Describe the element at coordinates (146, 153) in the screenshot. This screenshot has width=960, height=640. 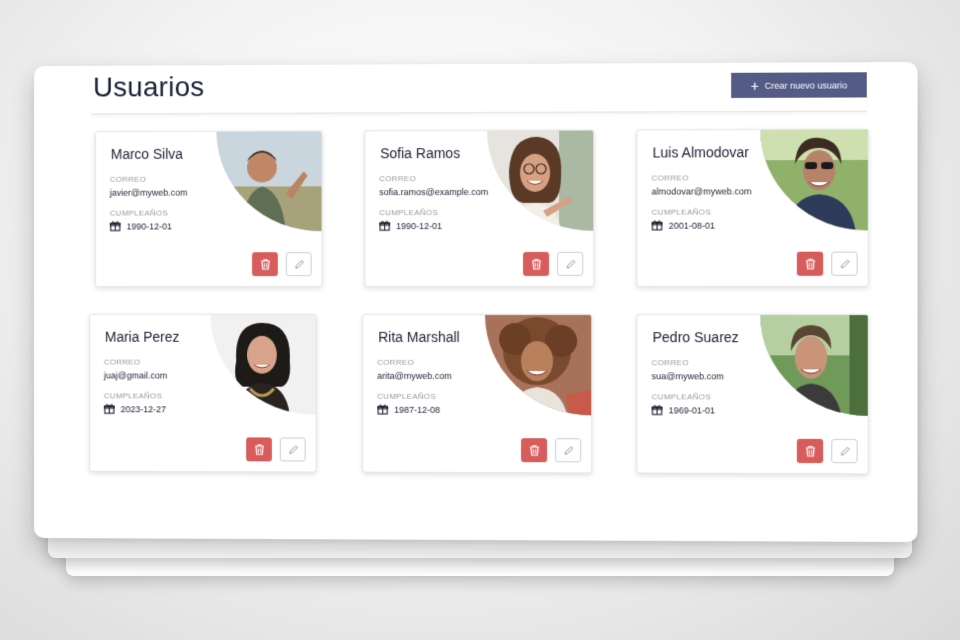
I see `user-name: Marco Silva` at that location.